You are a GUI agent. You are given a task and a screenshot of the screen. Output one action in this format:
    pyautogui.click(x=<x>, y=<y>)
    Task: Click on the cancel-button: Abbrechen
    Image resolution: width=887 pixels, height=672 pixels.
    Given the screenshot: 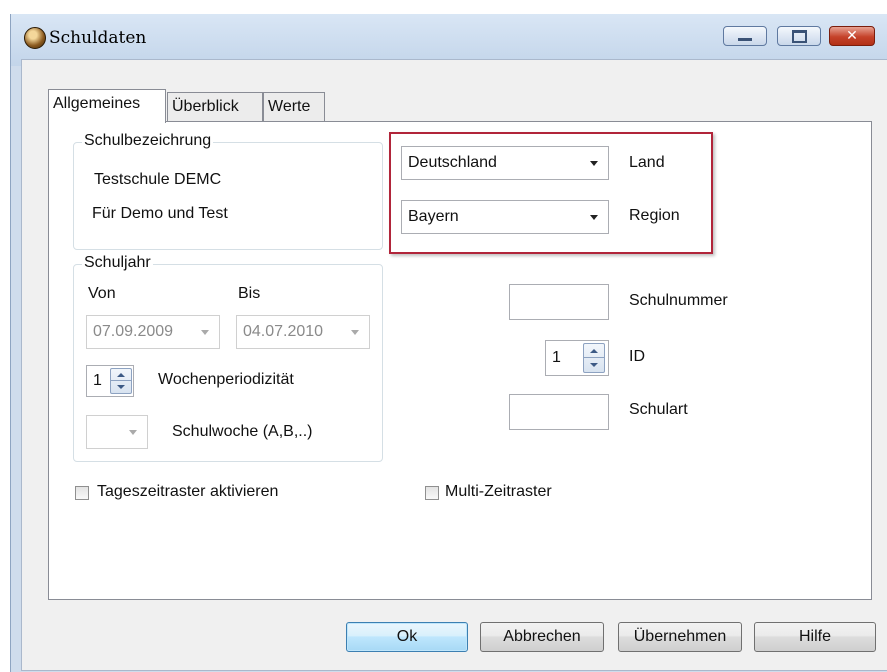 What is the action you would take?
    pyautogui.click(x=542, y=637)
    